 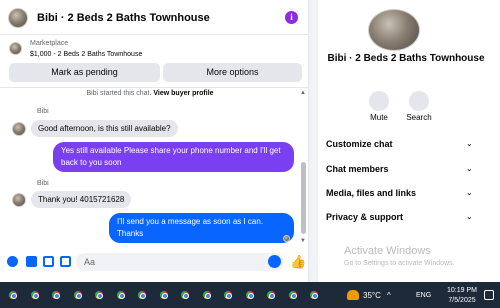 What do you see at coordinates (180, 262) in the screenshot?
I see `message-input: Aa` at bounding box center [180, 262].